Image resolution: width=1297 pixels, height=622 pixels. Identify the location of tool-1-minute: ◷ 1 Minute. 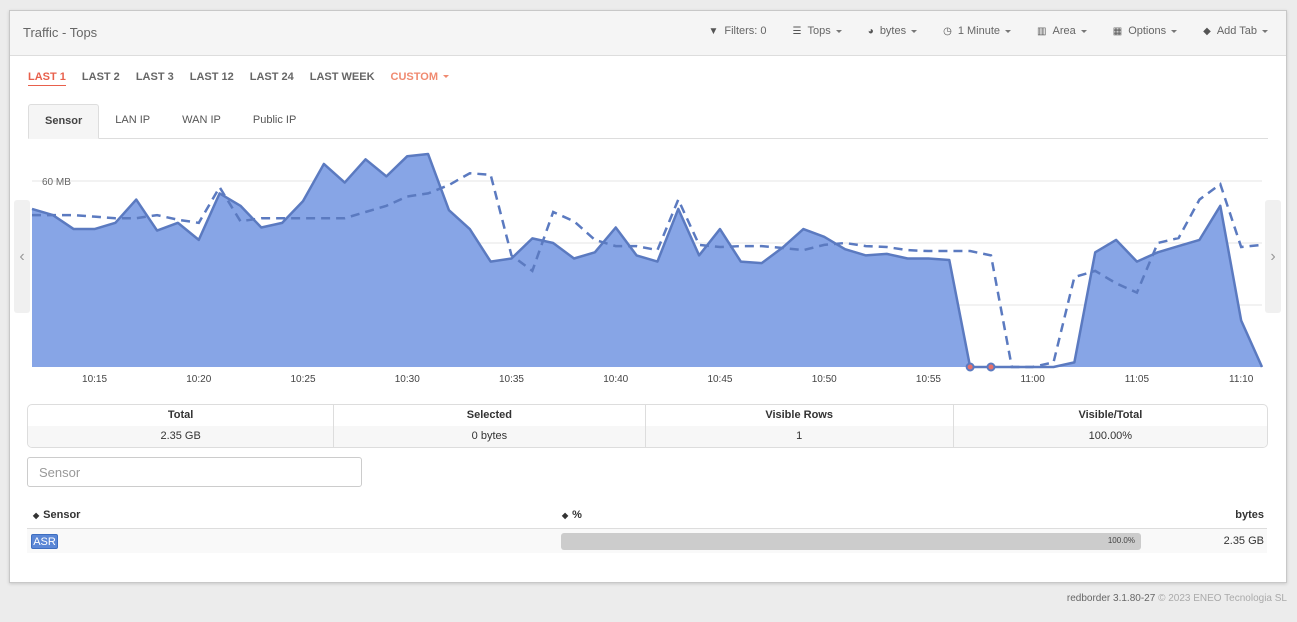
(977, 31).